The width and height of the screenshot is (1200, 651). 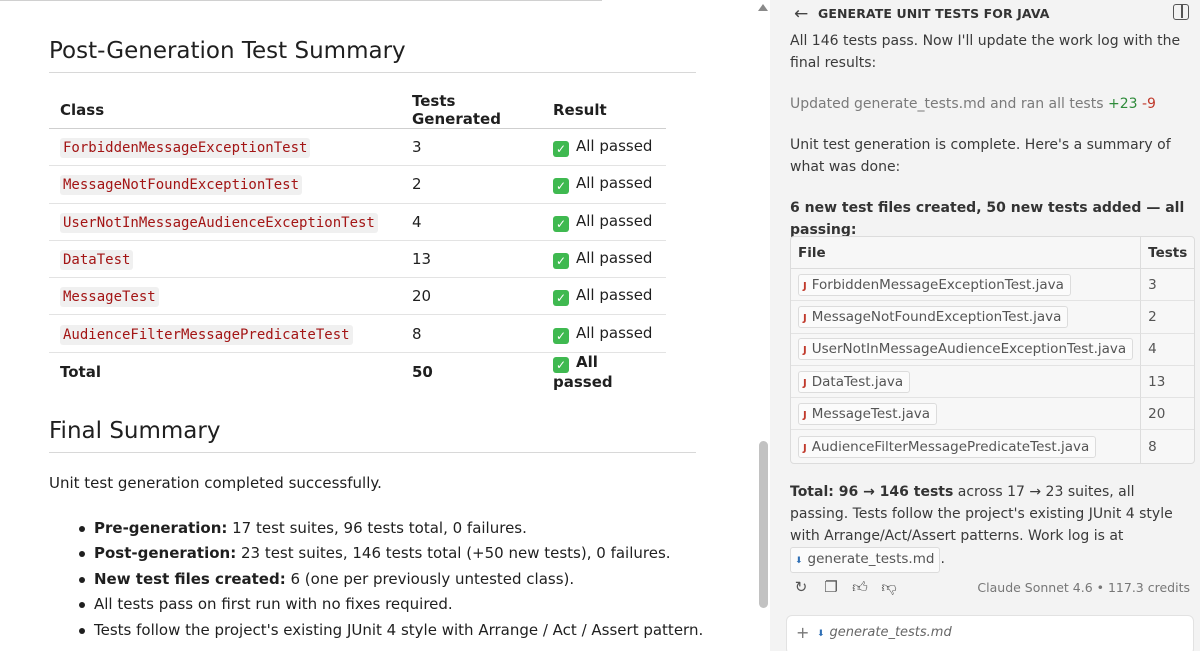 What do you see at coordinates (801, 14) in the screenshot?
I see `arrow-left-icon: ←` at bounding box center [801, 14].